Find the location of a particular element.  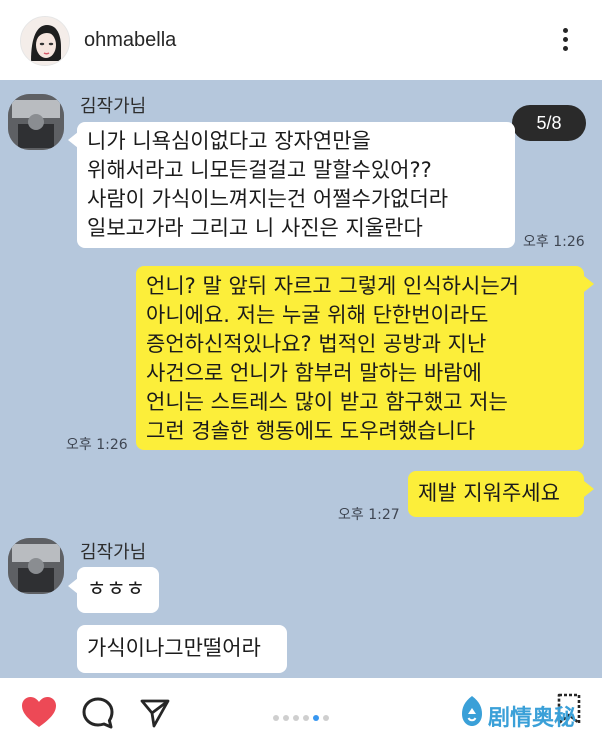

received-message: ㅎㅎㅎ is located at coordinates (118, 590).